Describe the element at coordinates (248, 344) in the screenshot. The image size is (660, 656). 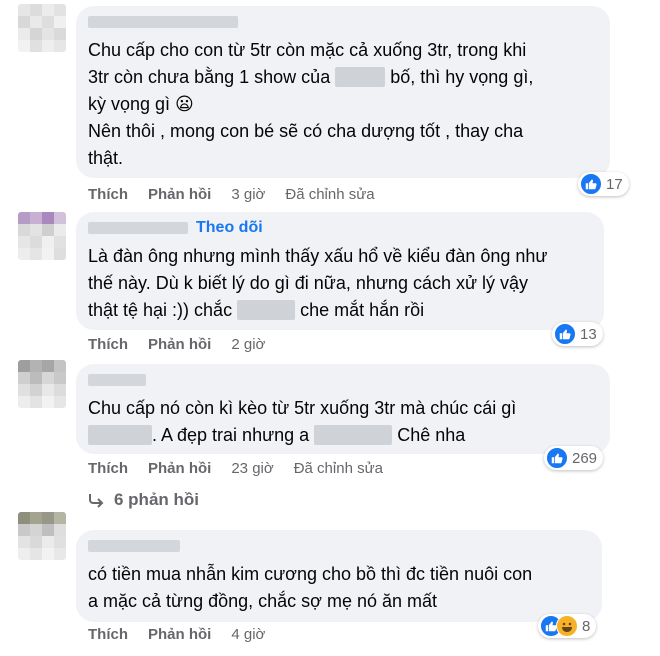
I see `timestamp: 2 giờ` at that location.